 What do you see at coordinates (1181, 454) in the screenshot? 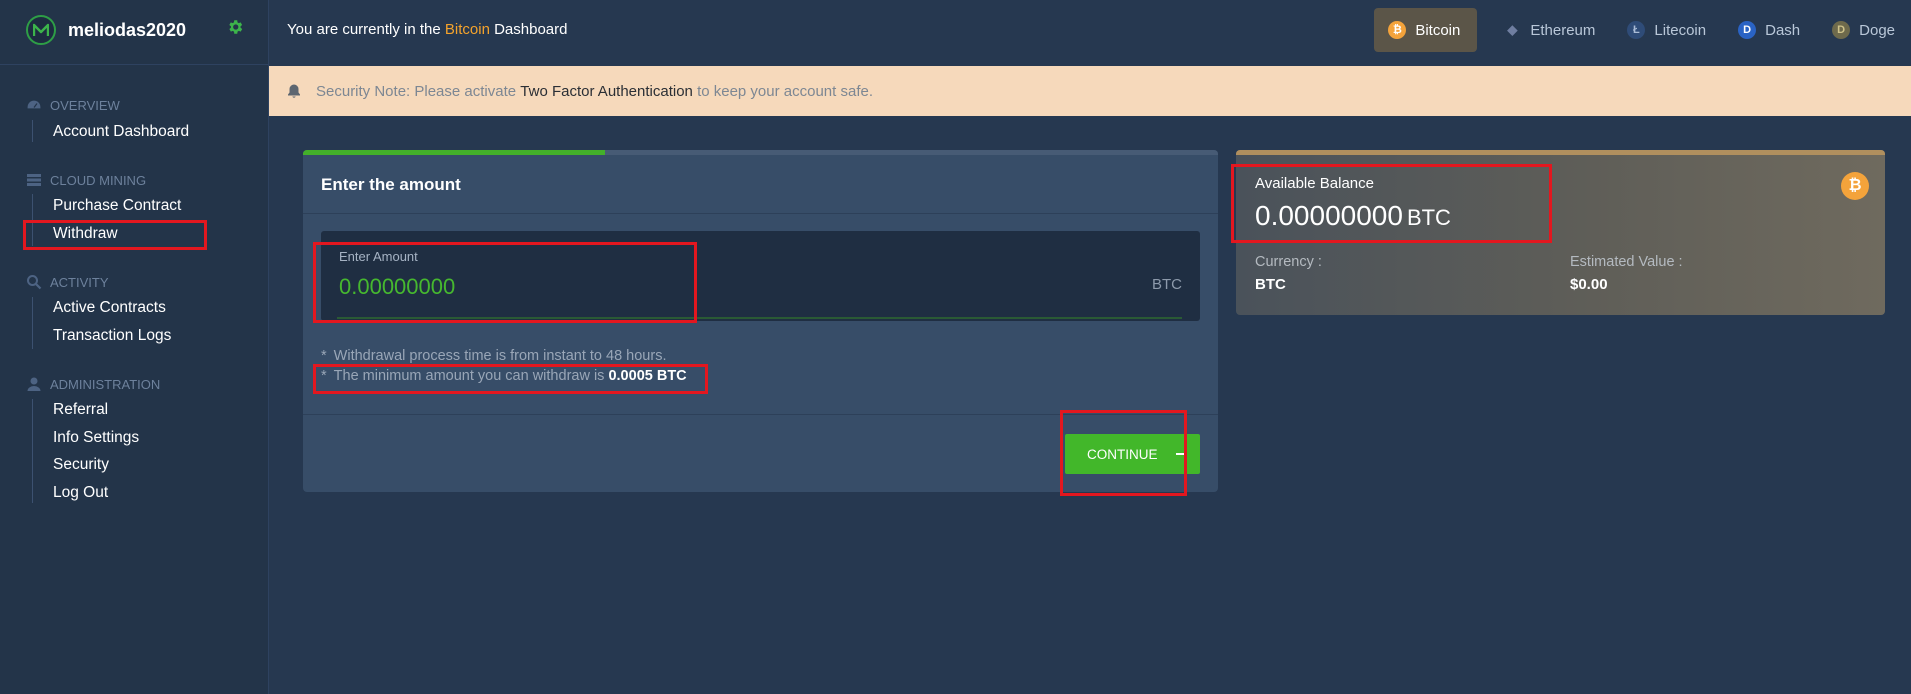
I see `arrow-right-icon` at bounding box center [1181, 454].